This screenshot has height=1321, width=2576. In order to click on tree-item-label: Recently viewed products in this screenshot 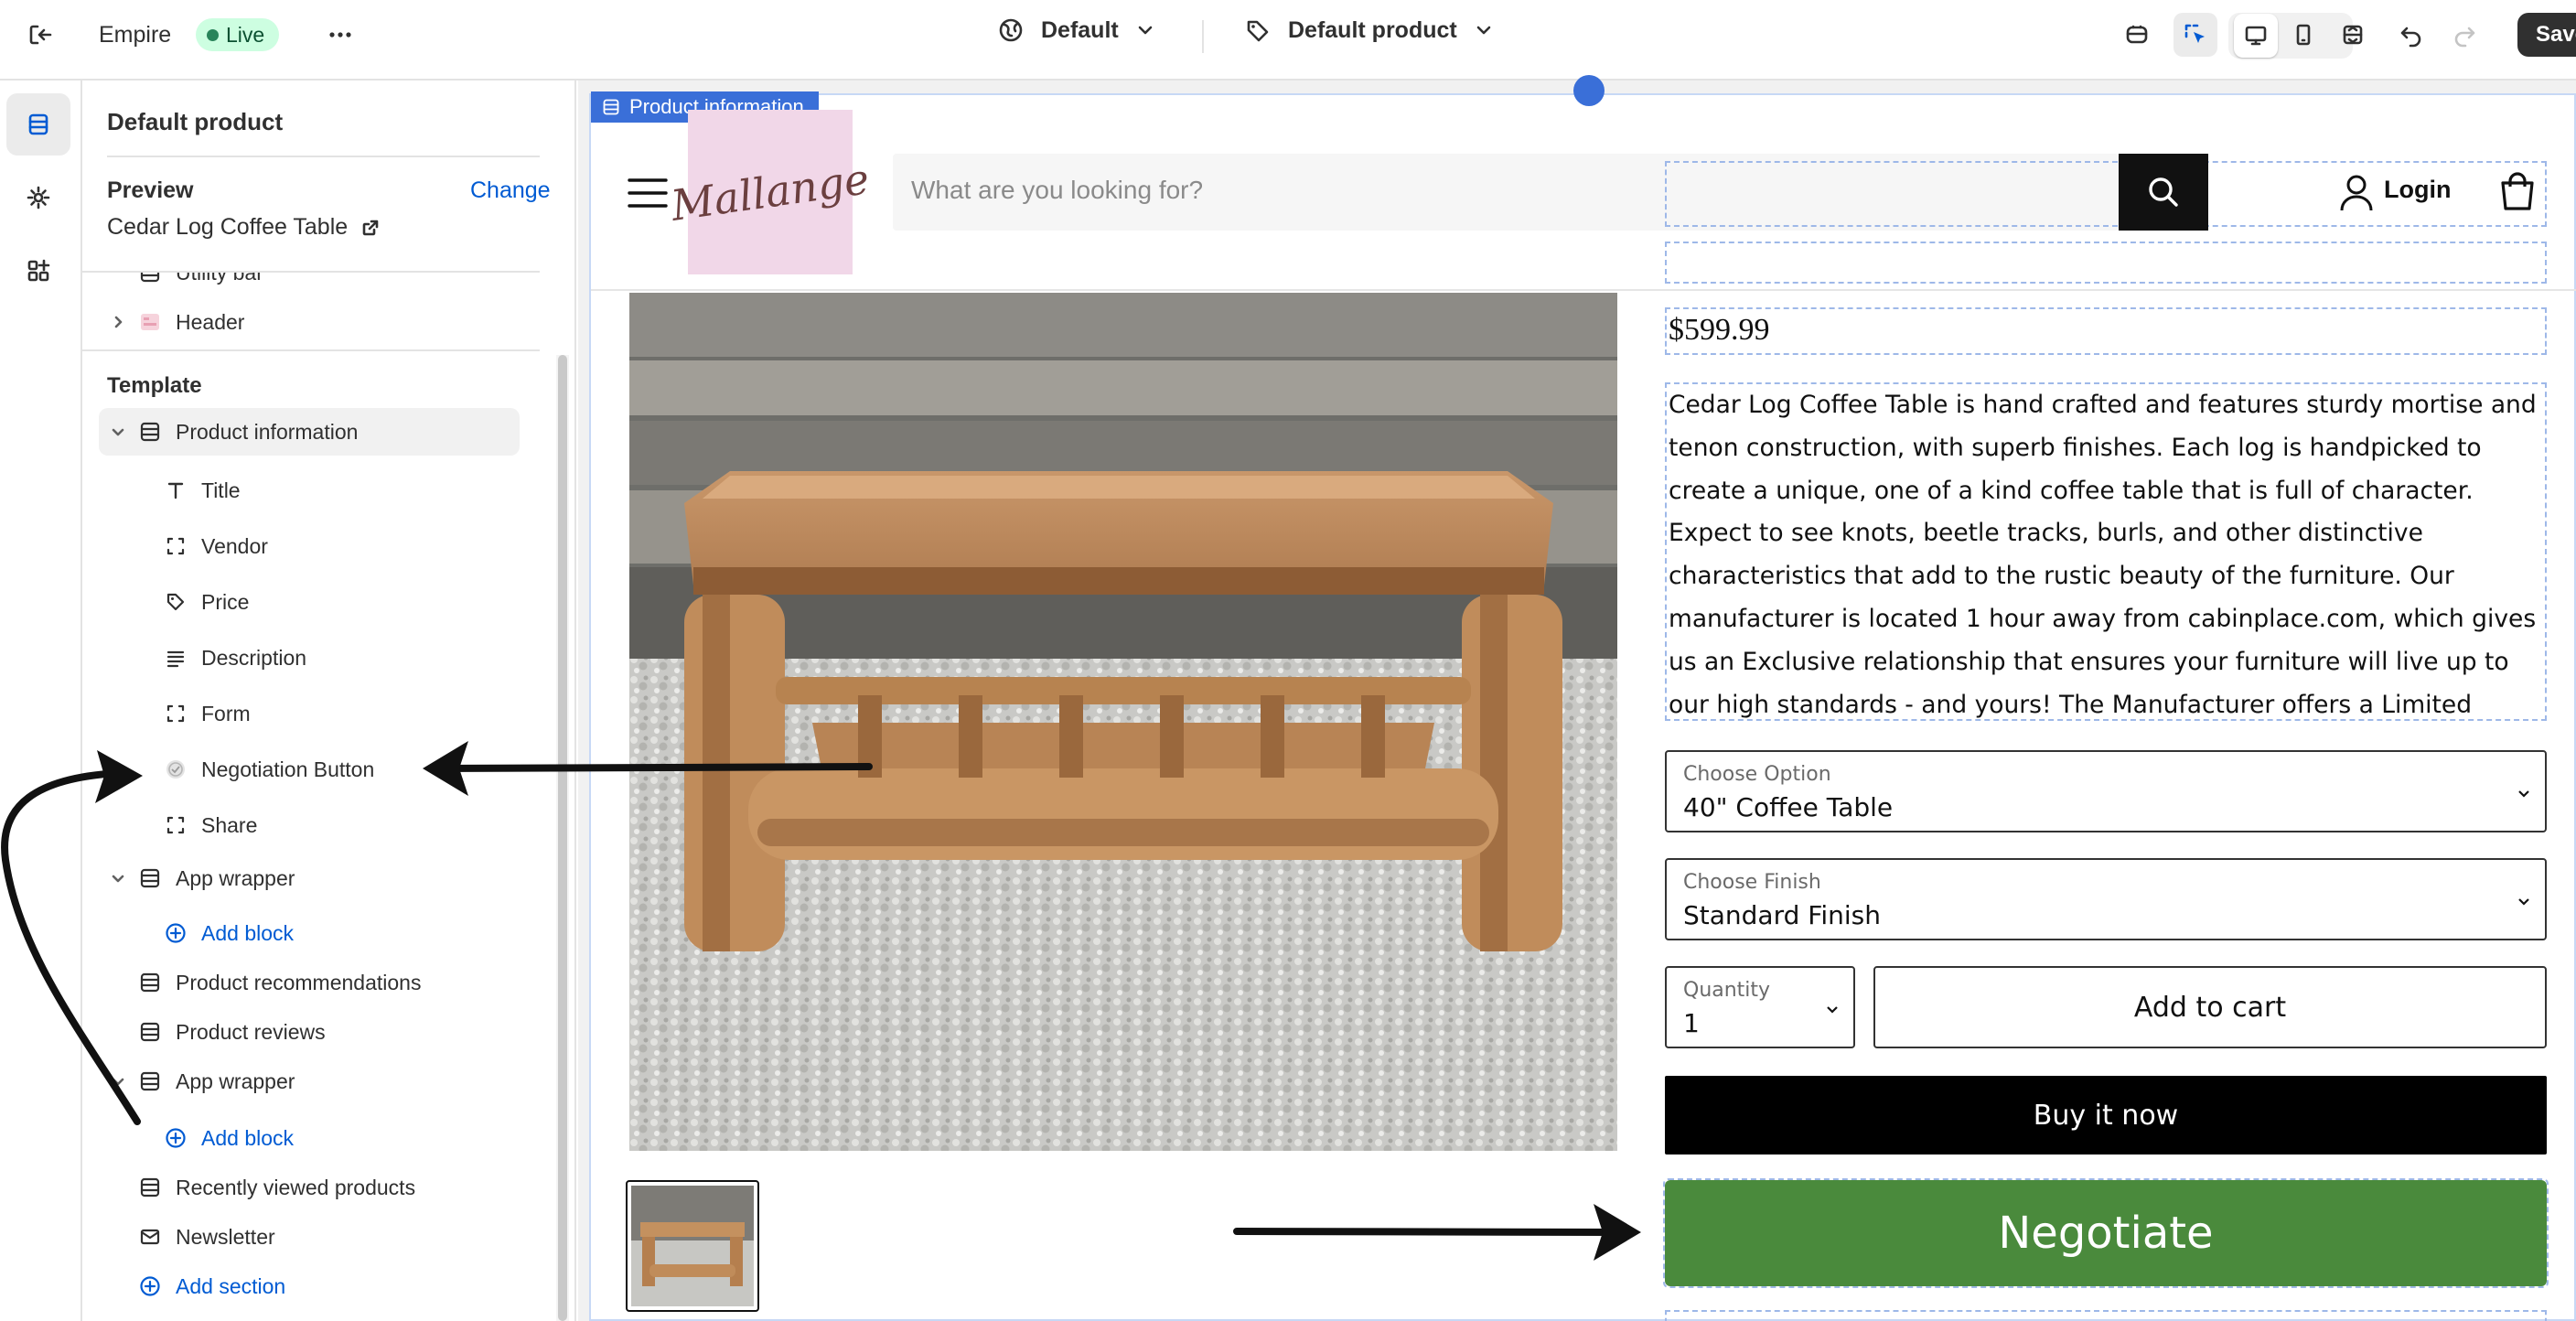, I will do `click(296, 1187)`.